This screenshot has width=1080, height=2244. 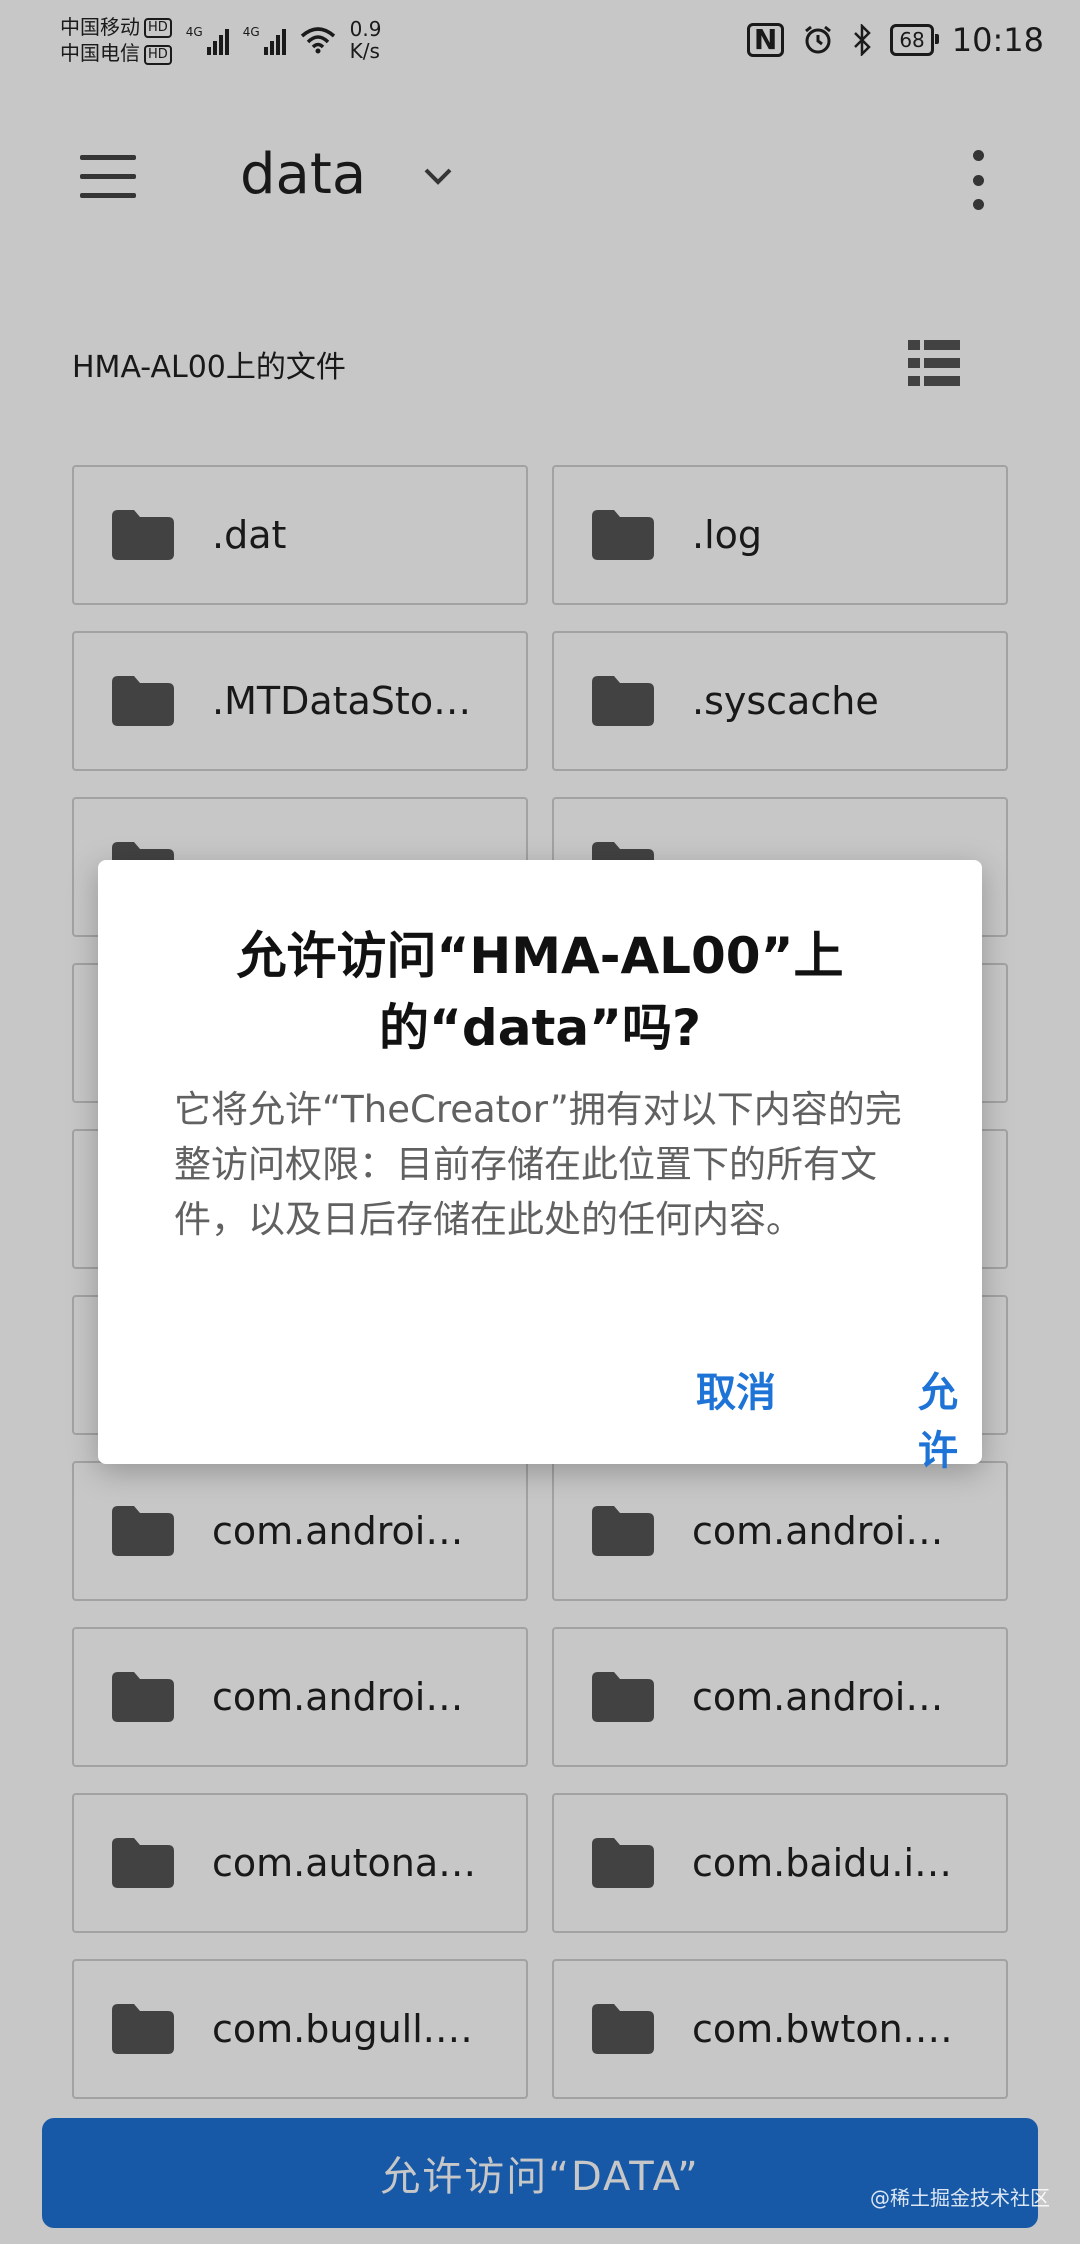 What do you see at coordinates (736, 1389) in the screenshot?
I see `cancel-button: 取消` at bounding box center [736, 1389].